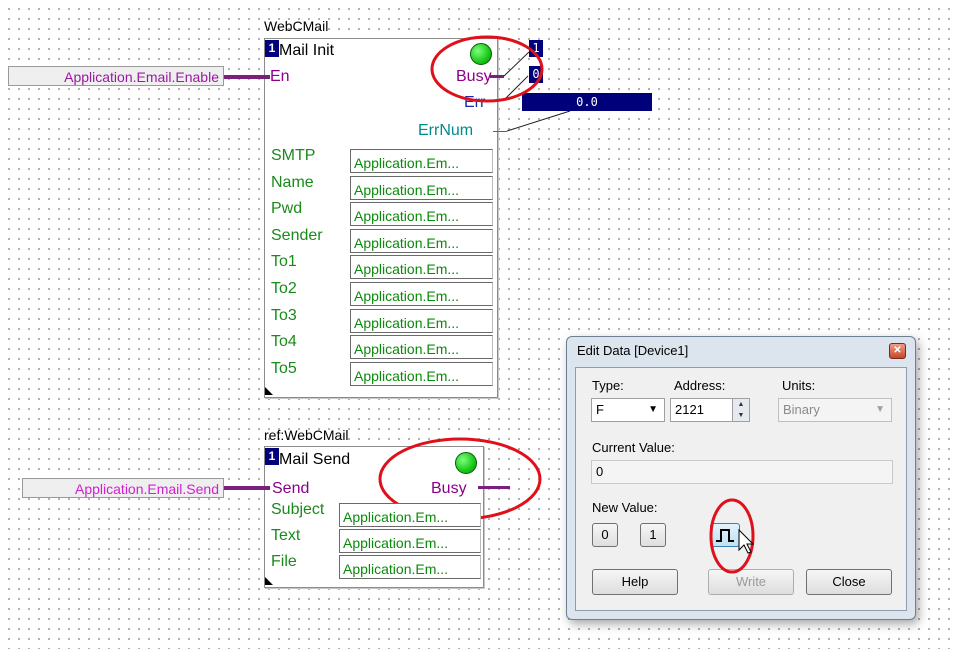 The image size is (956, 649). What do you see at coordinates (732, 536) in the screenshot?
I see `pulse-annotation` at bounding box center [732, 536].